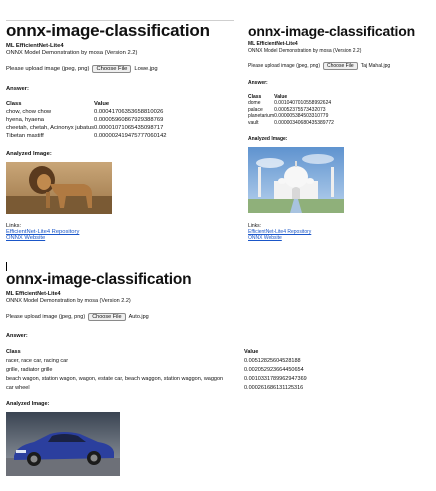 This screenshot has width=436, height=491. I want to click on class-cell: racer, race car, racing car, so click(37, 361).